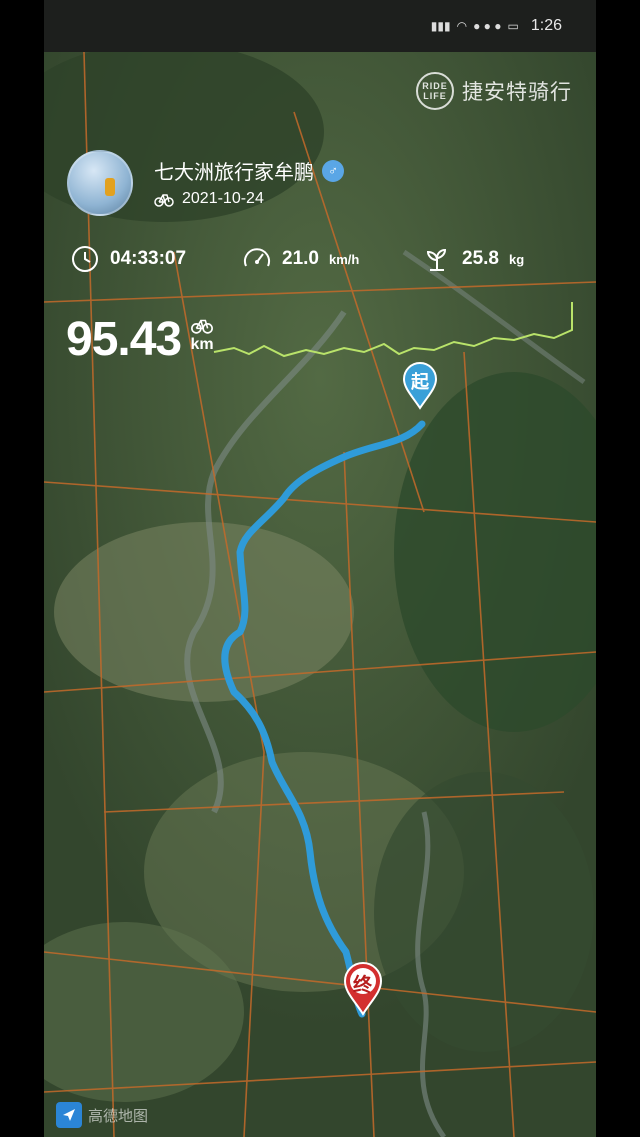 This screenshot has width=640, height=1137. I want to click on duration-value: 04:33:07, so click(148, 258).